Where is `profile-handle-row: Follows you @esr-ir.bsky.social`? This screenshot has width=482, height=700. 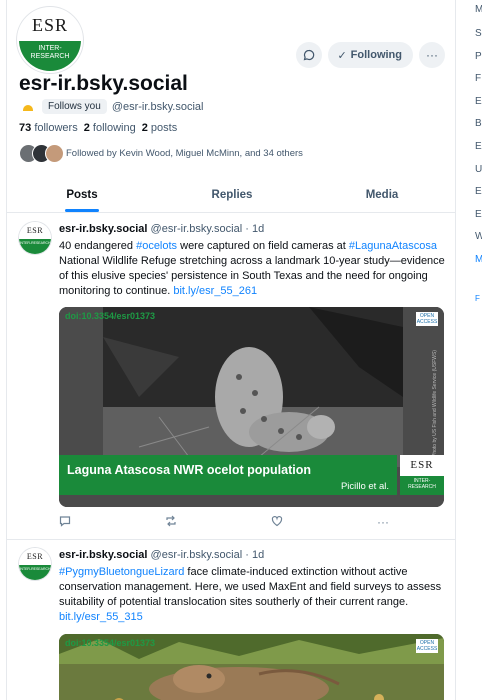
profile-handle-row: Follows you @esr-ir.bsky.social is located at coordinates (111, 106).